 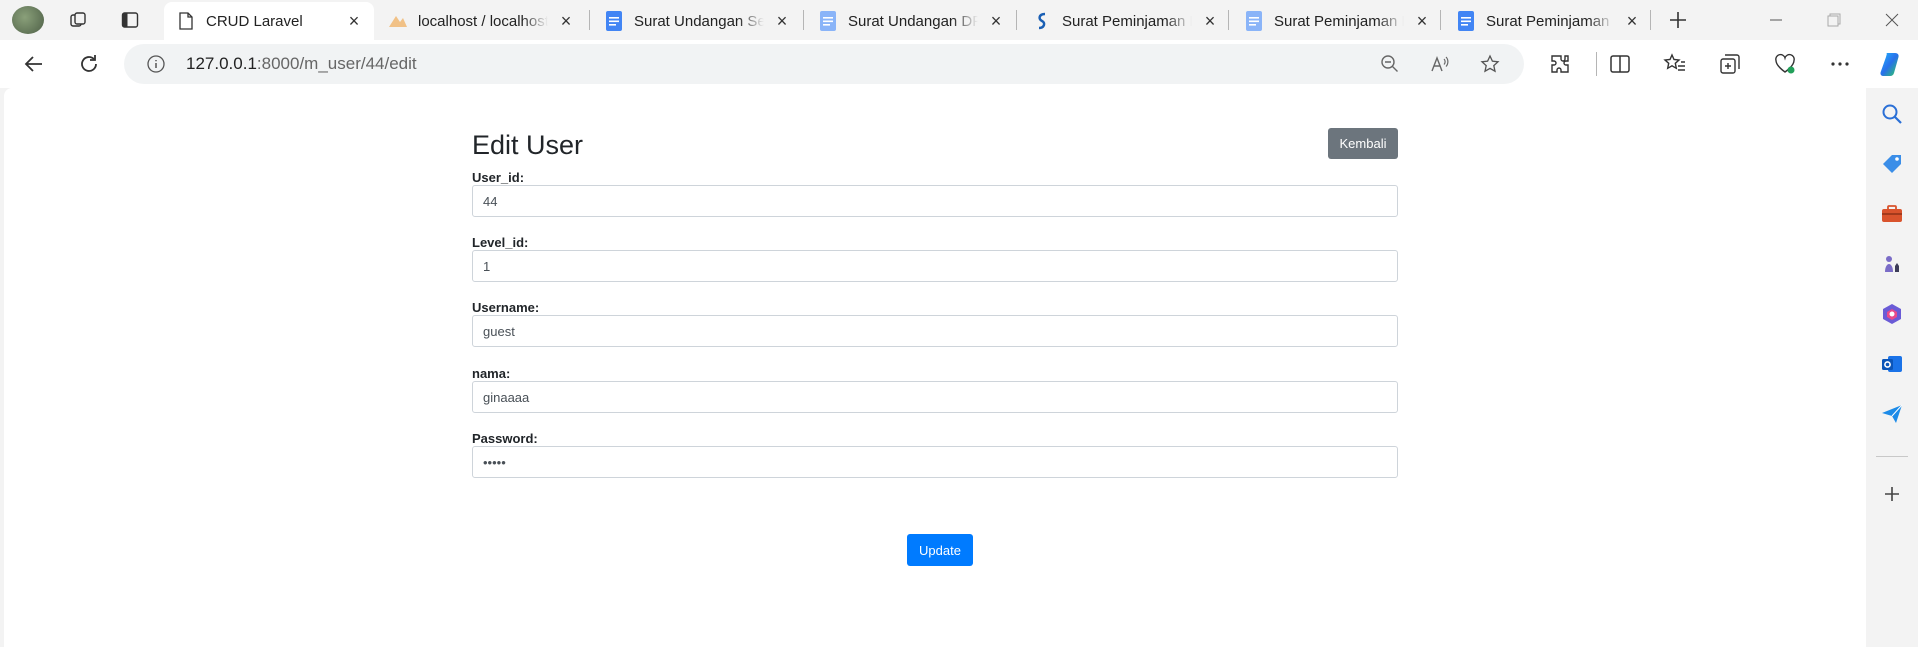 I want to click on restore-icon, so click(x=1834, y=20).